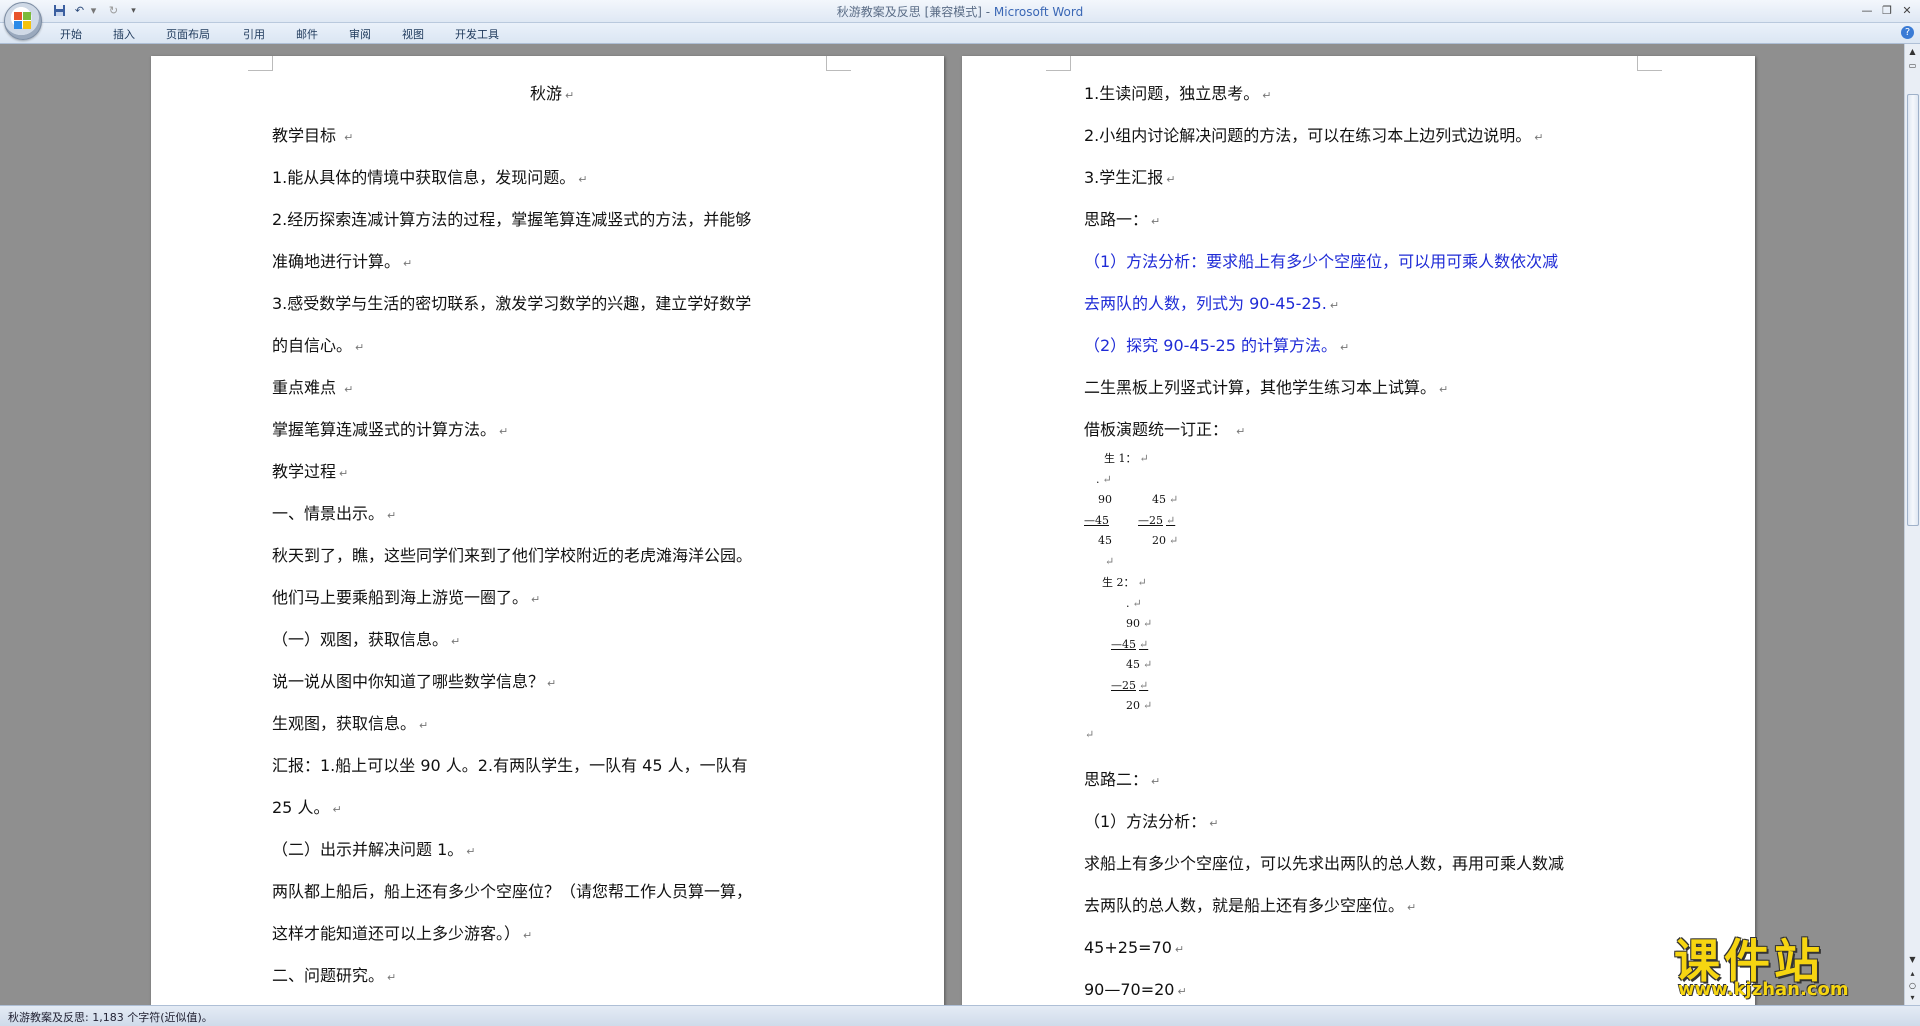 The height and width of the screenshot is (1026, 1920). What do you see at coordinates (360, 34) in the screenshot?
I see `tab-review: 审阅` at bounding box center [360, 34].